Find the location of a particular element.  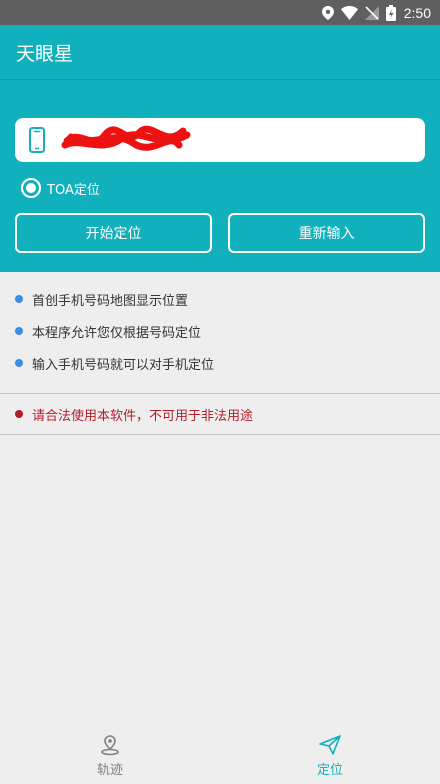

radio-label: TOA定位 is located at coordinates (73, 190).